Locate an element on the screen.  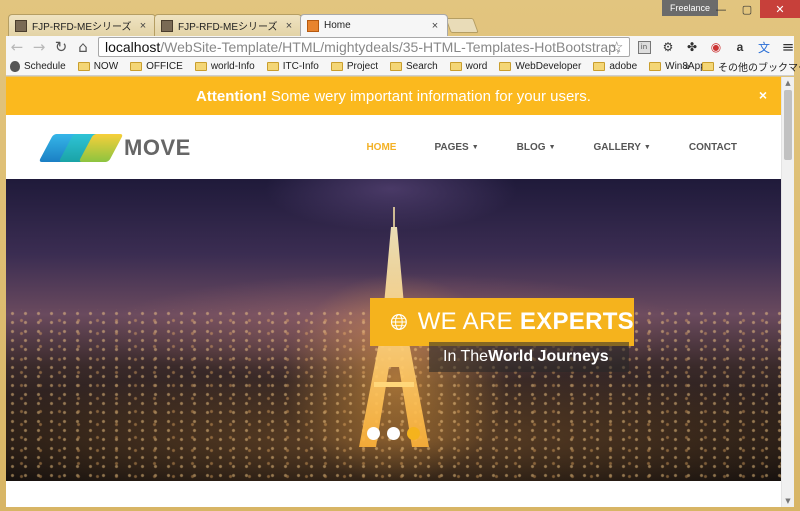
new-tab-button is located at coordinates (462, 25).